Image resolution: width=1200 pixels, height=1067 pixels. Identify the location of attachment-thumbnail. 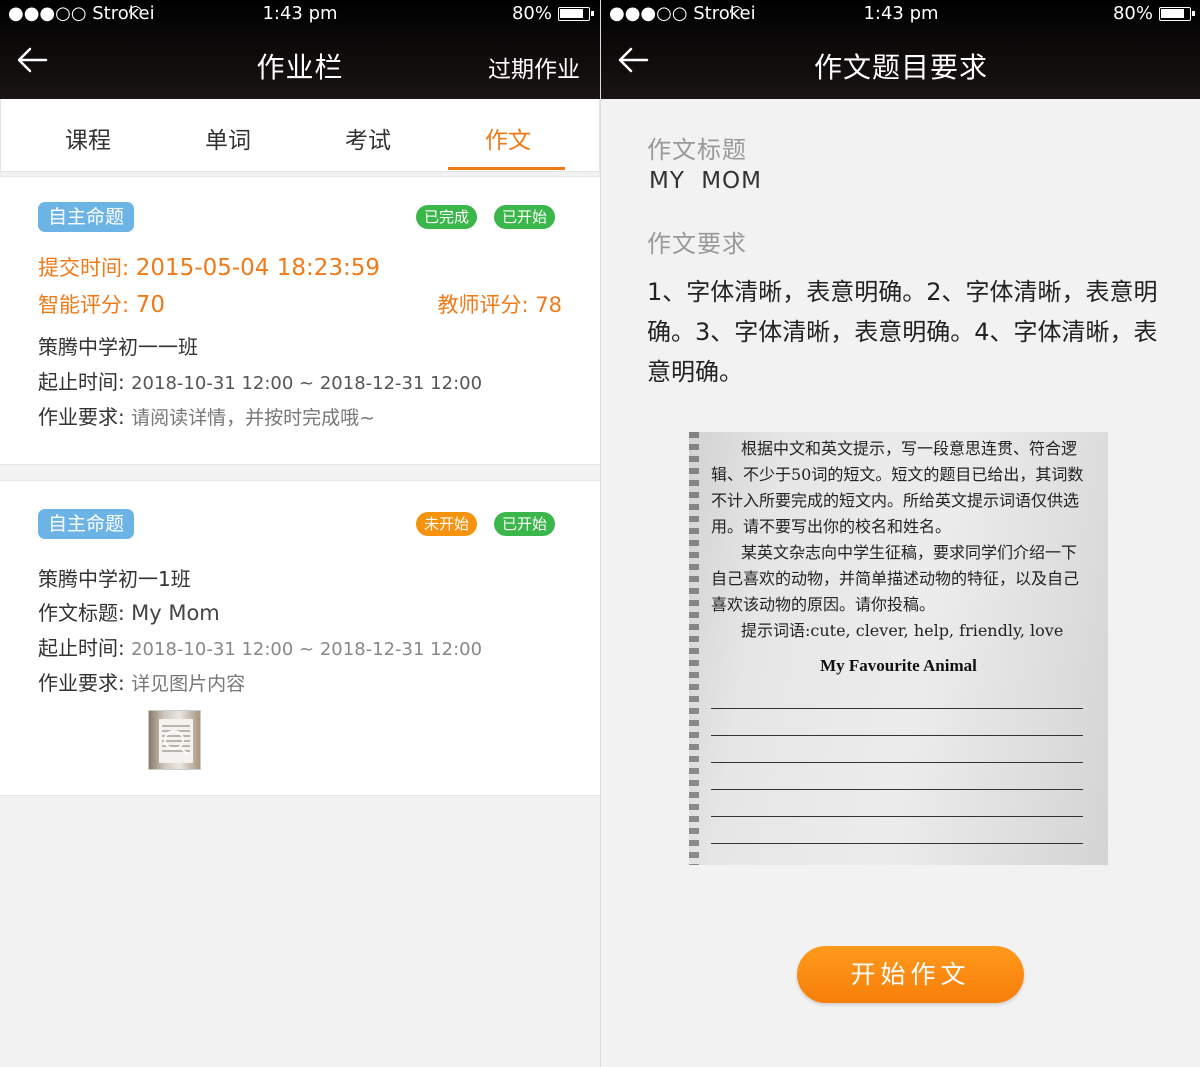
(174, 740).